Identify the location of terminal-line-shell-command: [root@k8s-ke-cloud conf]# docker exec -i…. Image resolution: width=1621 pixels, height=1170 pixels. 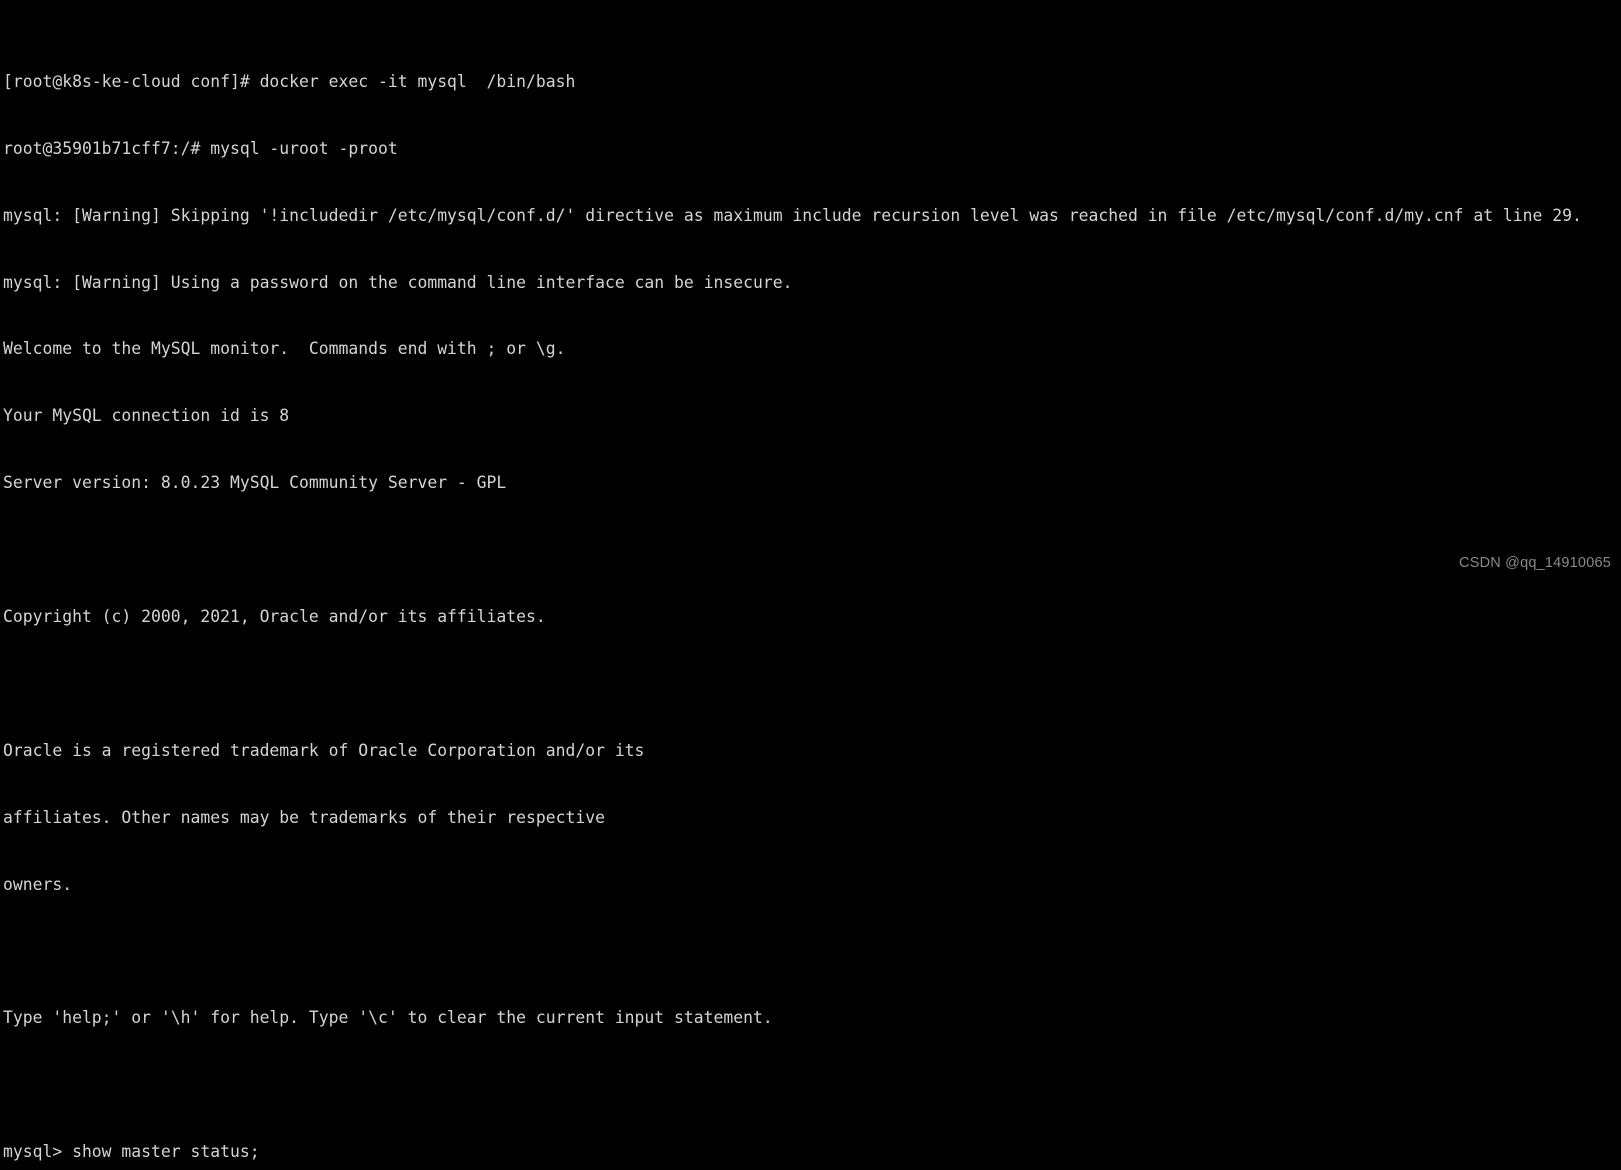
(289, 81).